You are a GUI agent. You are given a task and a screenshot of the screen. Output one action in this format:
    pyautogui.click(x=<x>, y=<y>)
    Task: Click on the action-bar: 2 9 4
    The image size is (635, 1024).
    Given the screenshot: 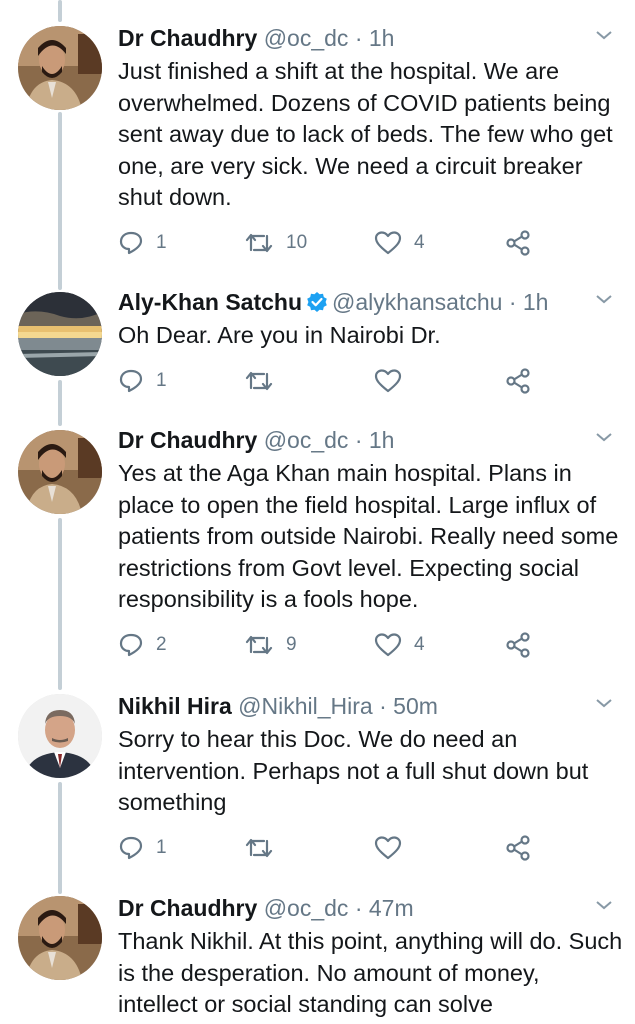 What is the action you would take?
    pyautogui.click(x=328, y=645)
    